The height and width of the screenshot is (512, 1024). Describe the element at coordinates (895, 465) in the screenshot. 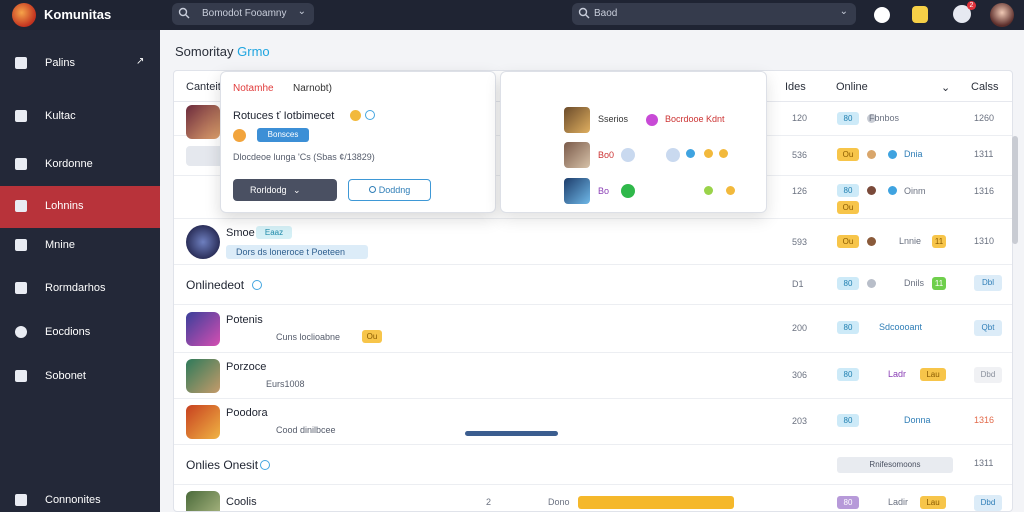

I see `filter-pill: Rnifesomoons` at that location.